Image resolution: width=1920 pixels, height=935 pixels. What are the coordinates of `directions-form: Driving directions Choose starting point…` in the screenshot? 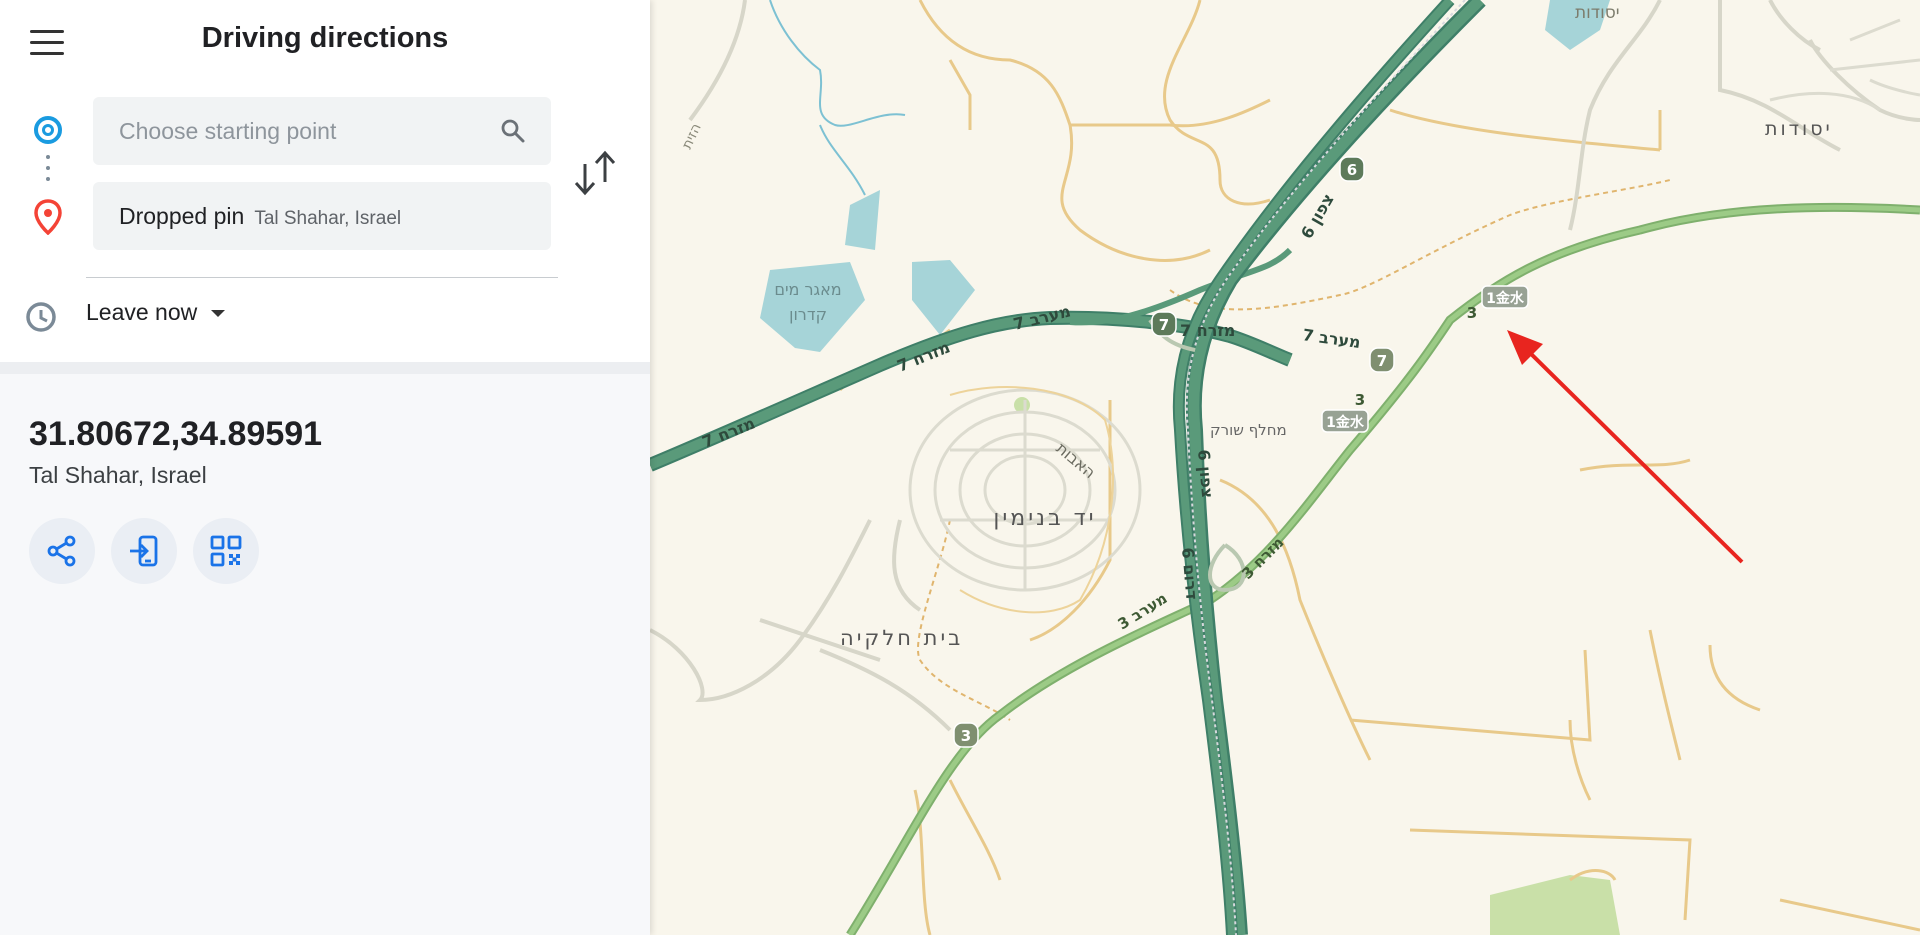 It's located at (325, 181).